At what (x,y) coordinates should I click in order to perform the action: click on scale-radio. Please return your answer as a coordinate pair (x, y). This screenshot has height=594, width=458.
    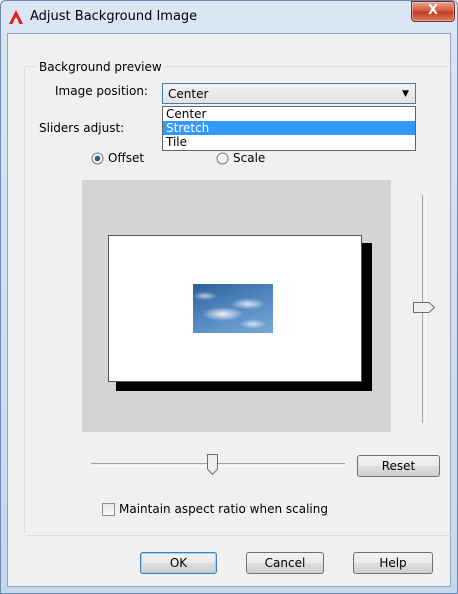
    Looking at the image, I should click on (222, 158).